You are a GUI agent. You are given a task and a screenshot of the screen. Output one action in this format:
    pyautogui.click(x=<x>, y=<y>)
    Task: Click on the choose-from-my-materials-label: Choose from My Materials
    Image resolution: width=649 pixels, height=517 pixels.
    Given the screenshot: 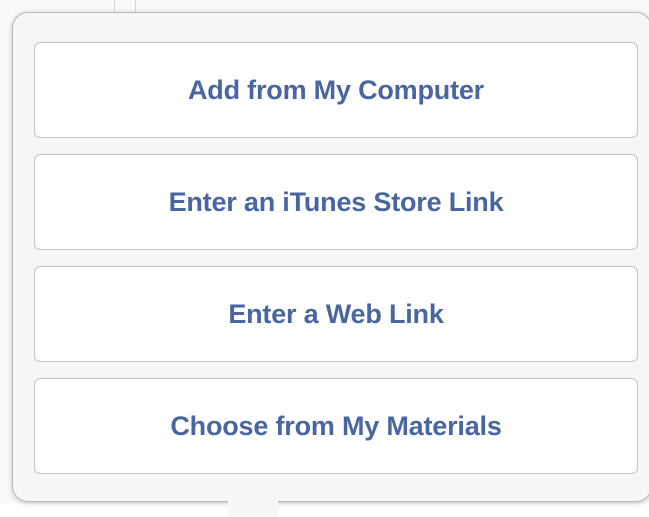 What is the action you would take?
    pyautogui.click(x=336, y=425)
    